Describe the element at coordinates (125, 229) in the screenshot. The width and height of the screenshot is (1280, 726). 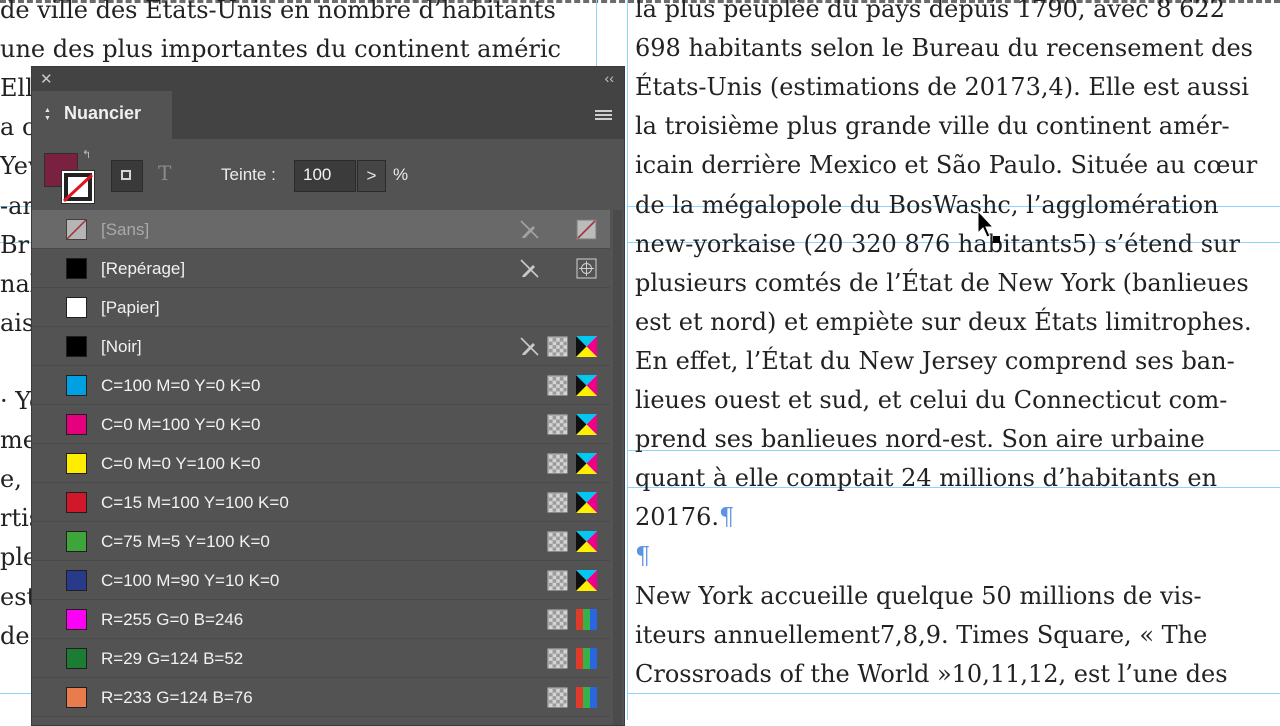
I see `swatch-name: [Sans]` at that location.